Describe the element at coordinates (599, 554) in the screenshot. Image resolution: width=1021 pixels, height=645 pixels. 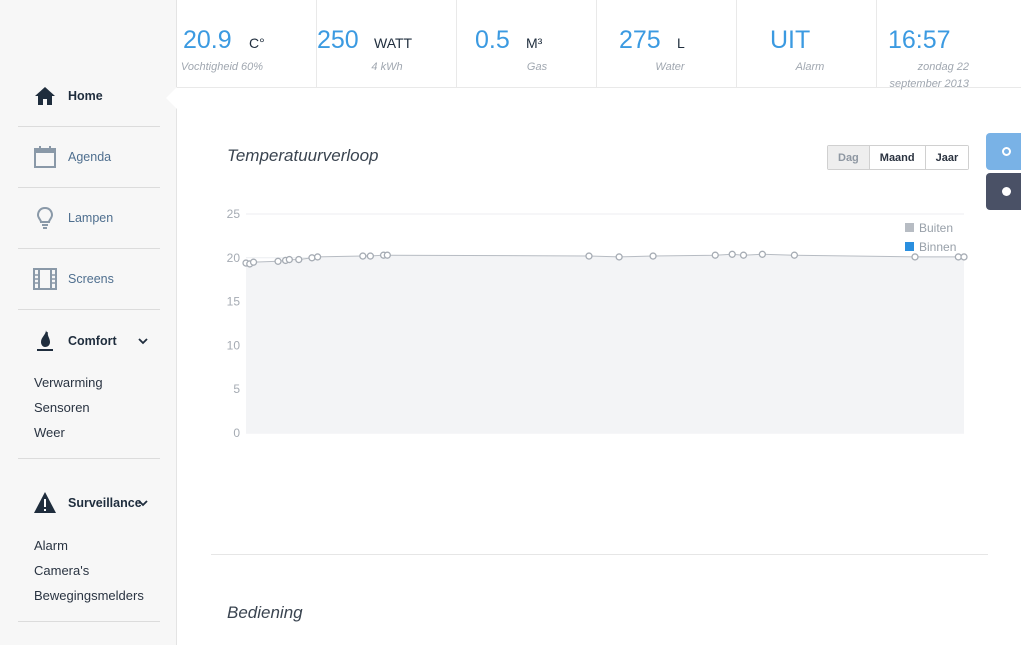
I see `section-divider` at that location.